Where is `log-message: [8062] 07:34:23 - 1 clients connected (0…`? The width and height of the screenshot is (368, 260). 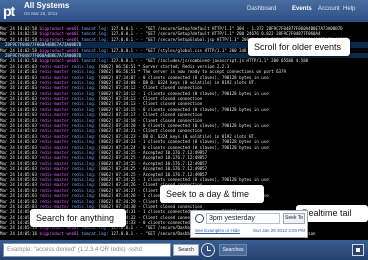 log-message: [8062] 07:34:23 - 1 clients connected (0… is located at coordinates (183, 142).